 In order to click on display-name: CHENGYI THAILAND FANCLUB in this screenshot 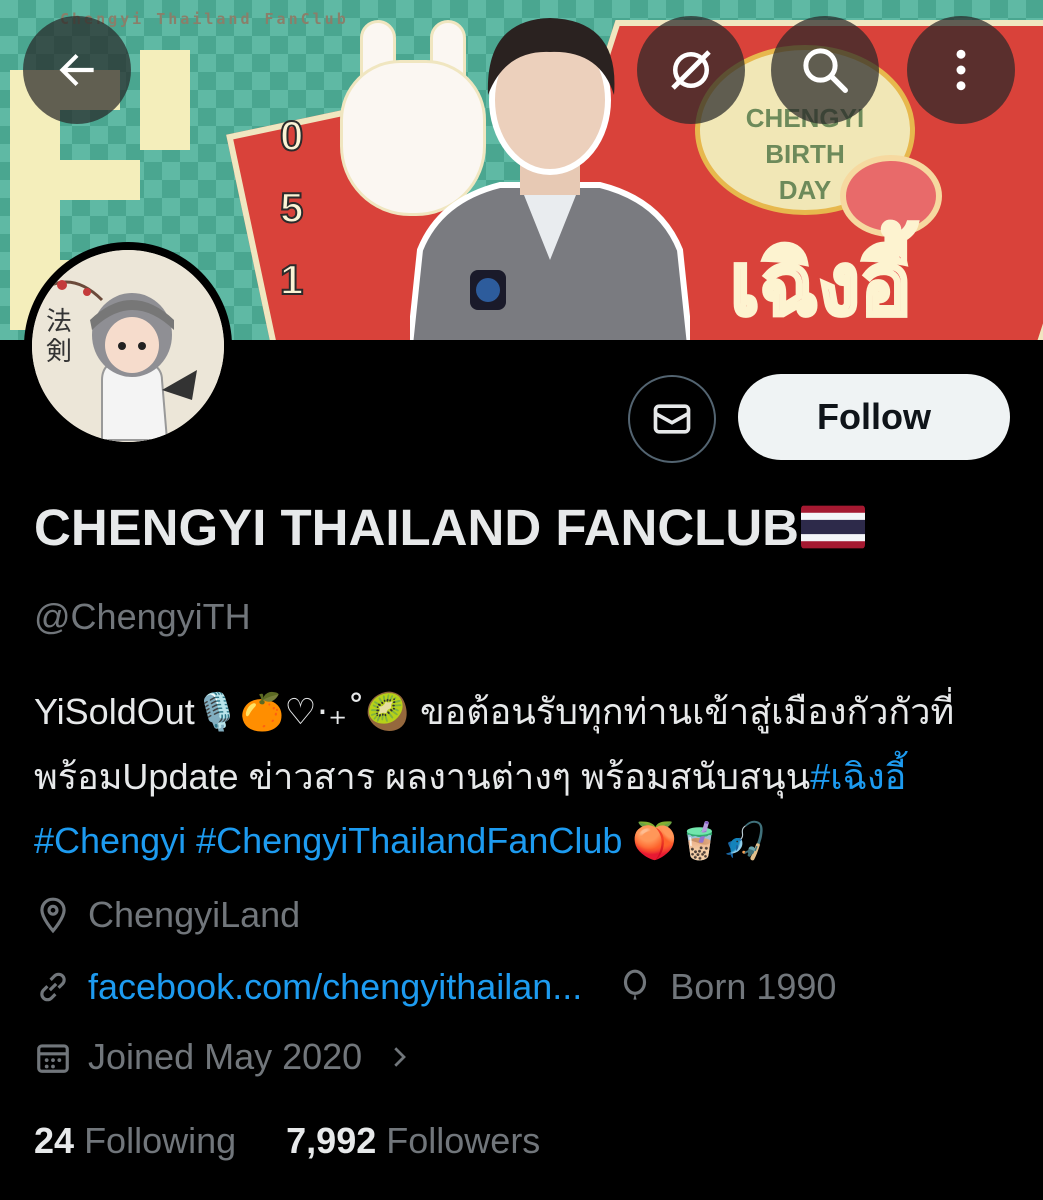, I will do `click(449, 527)`.